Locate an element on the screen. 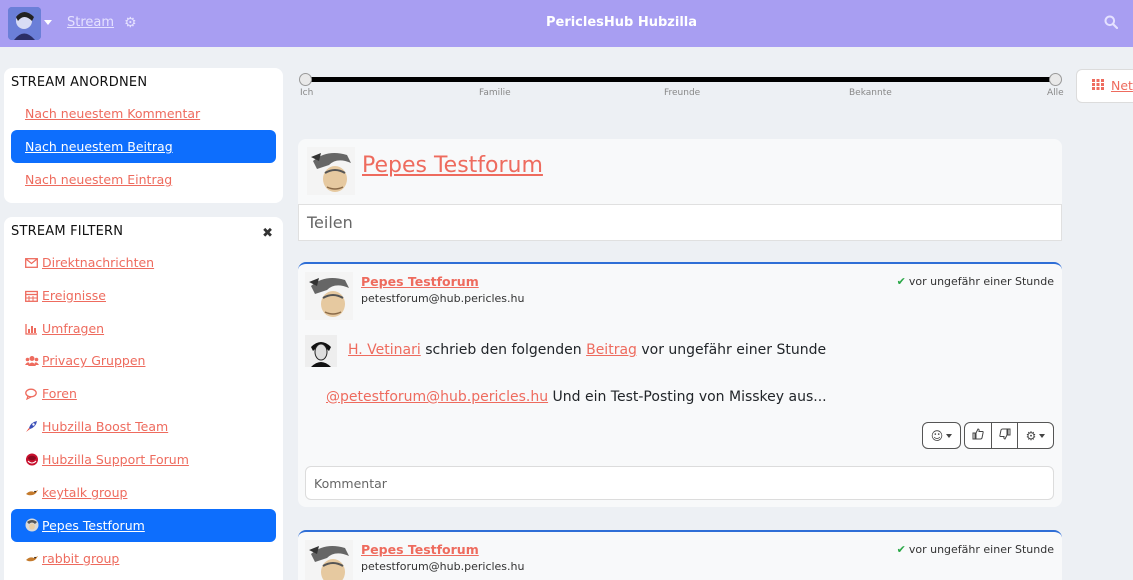  order-by-comment: Nach neuestem Kommentar is located at coordinates (143, 113).